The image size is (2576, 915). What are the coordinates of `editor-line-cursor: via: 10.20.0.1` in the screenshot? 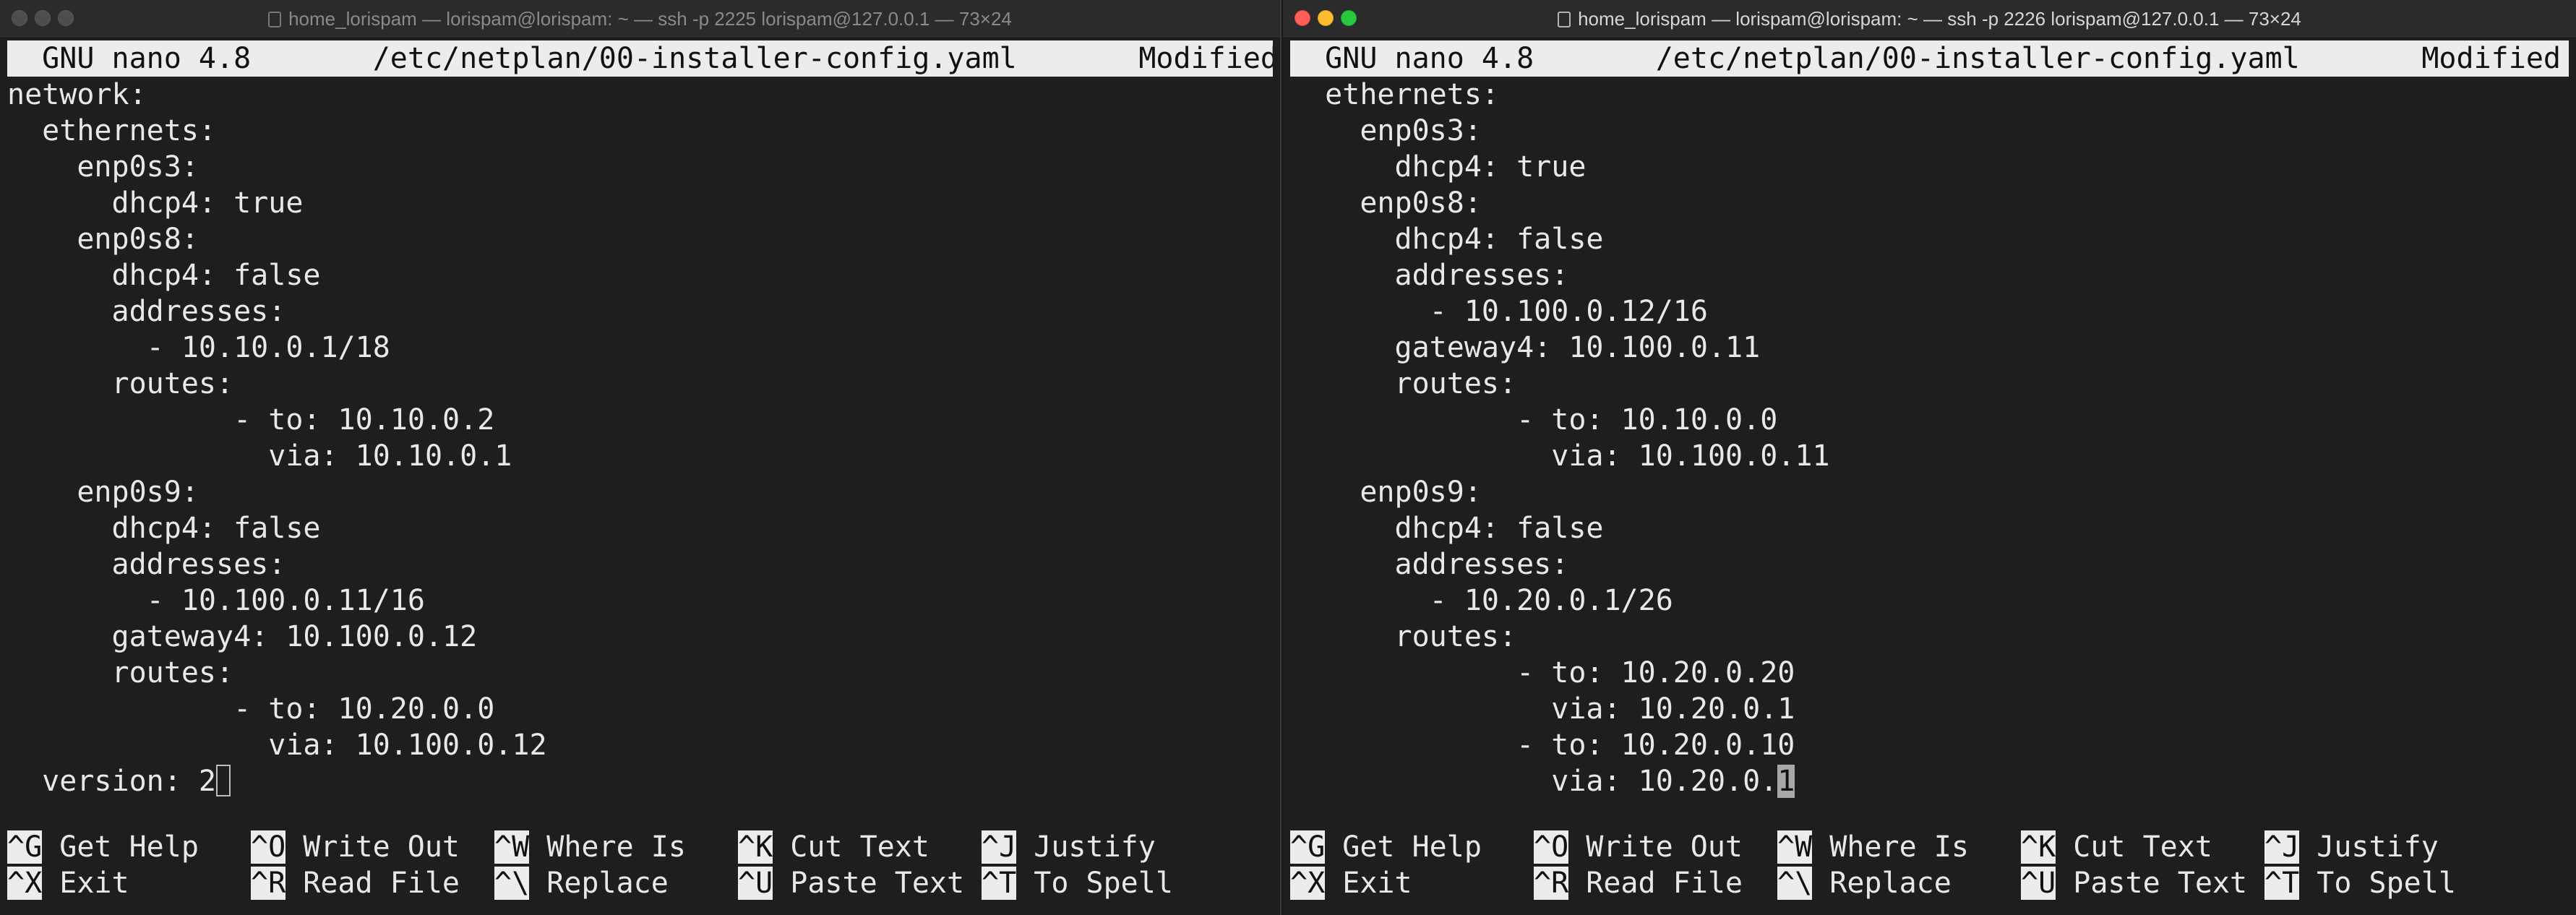 It's located at (1930, 781).